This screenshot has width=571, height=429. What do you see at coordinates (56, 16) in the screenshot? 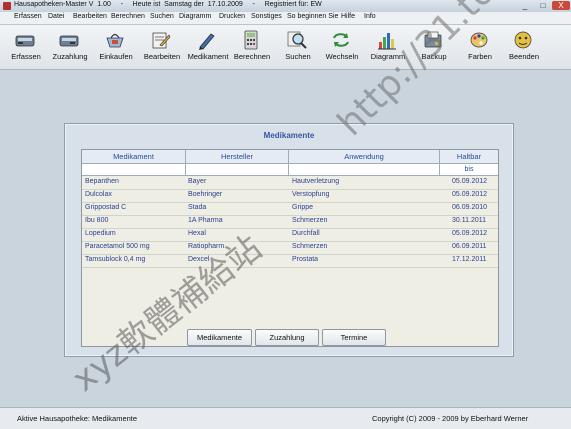
I see `menu-datei: Datei` at bounding box center [56, 16].